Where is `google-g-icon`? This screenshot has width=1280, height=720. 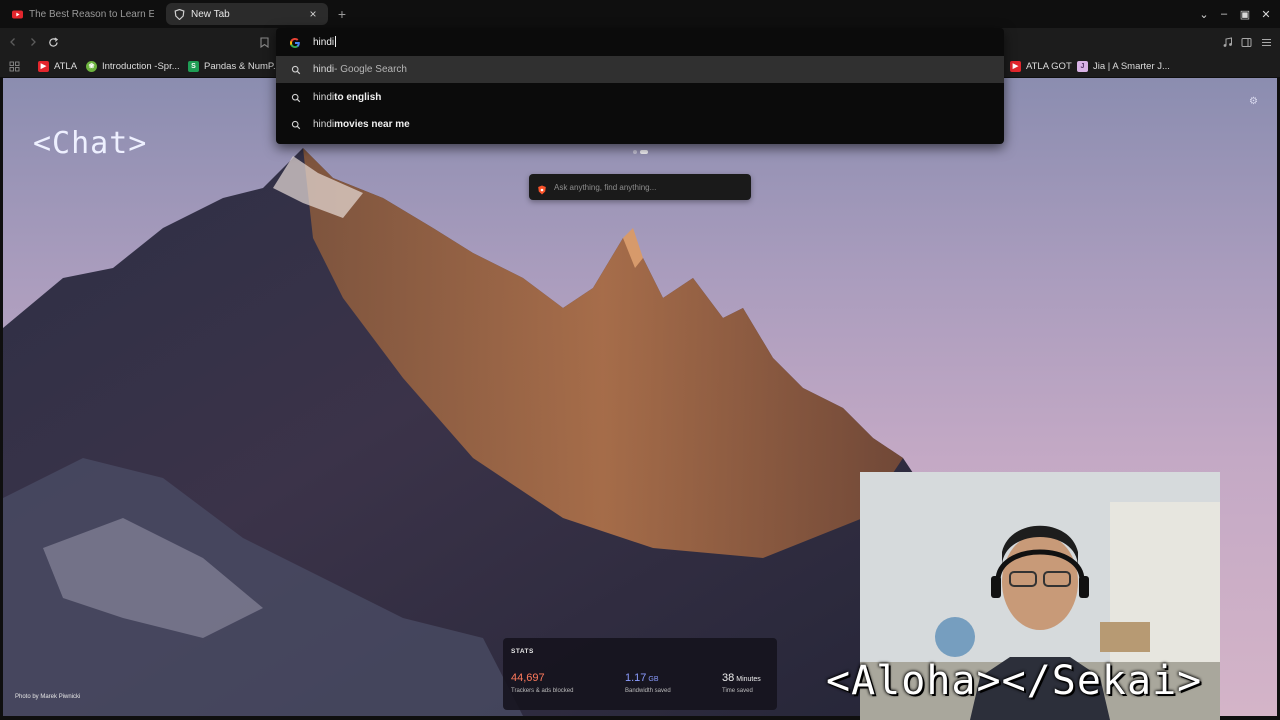
google-g-icon is located at coordinates (295, 42).